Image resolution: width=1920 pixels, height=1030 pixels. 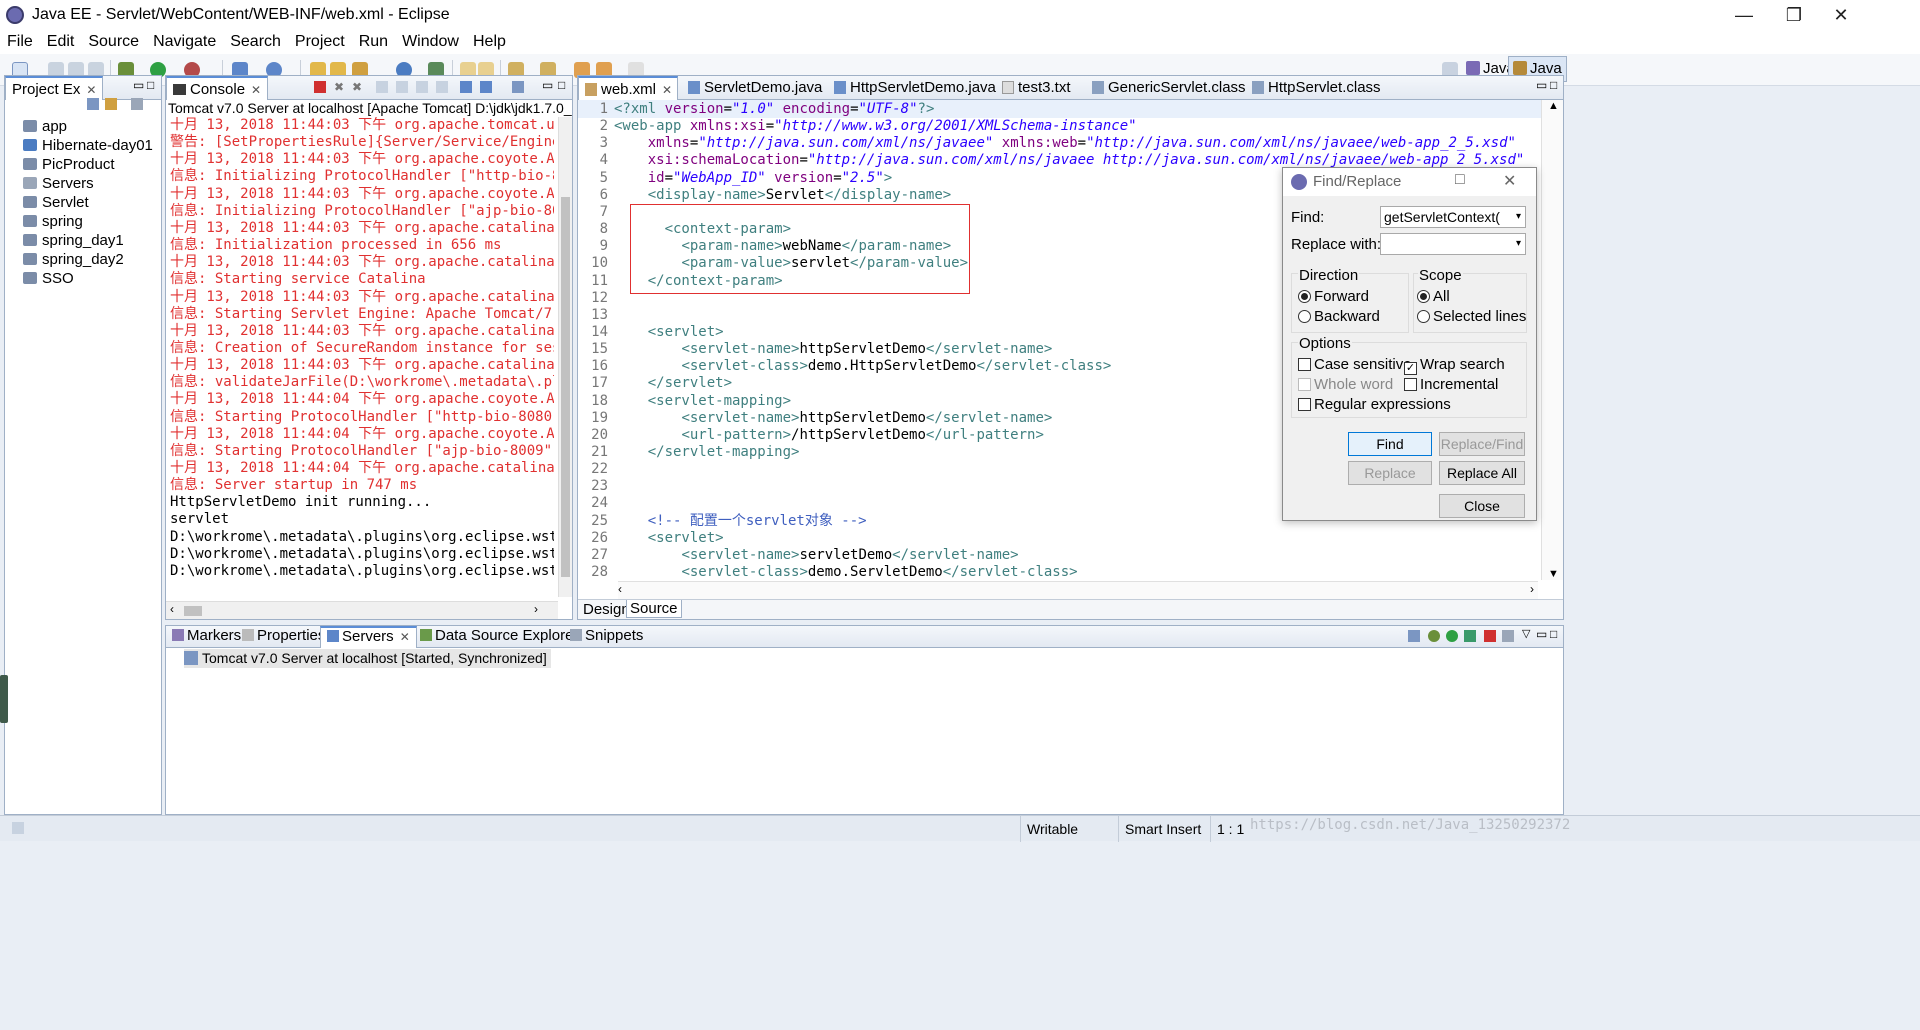 I want to click on tab-servletdemo-java: ServletDemo.java, so click(x=755, y=88).